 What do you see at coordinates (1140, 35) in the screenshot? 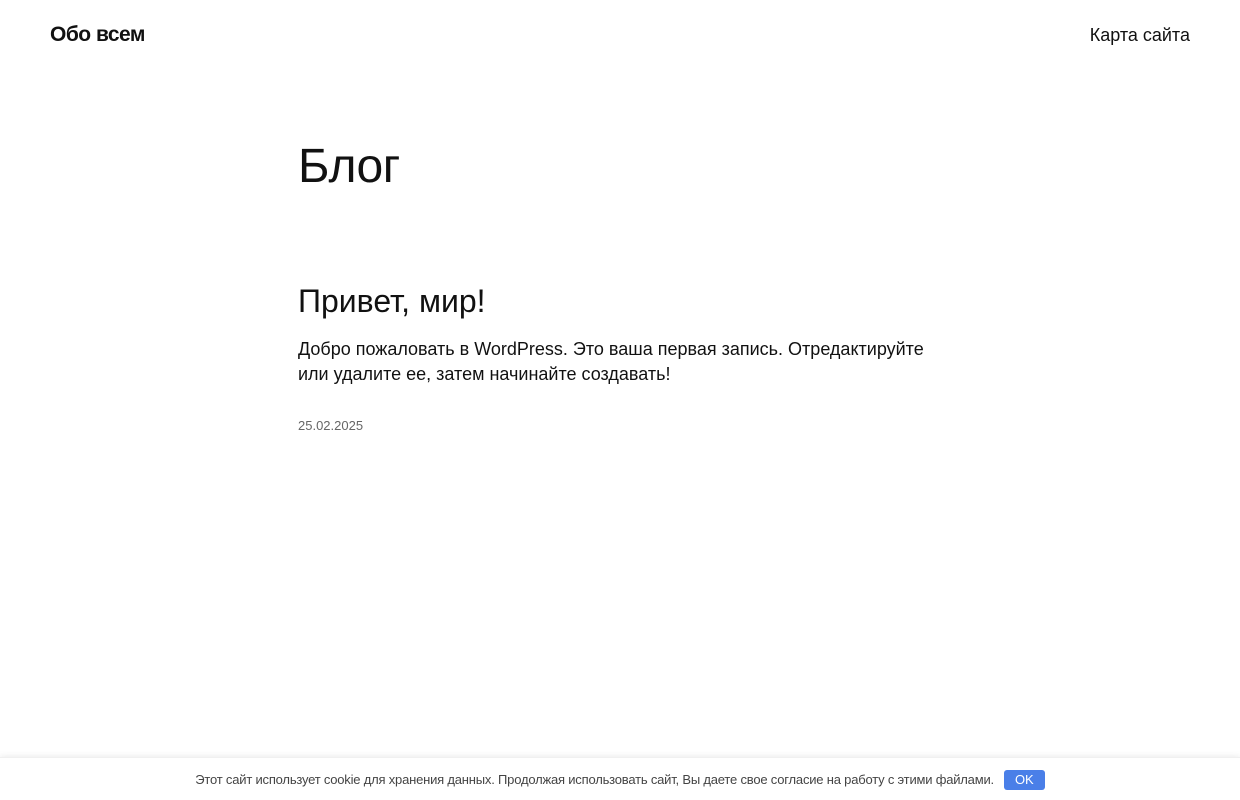
I see `nav-link-sitemap: Карта сайта` at bounding box center [1140, 35].